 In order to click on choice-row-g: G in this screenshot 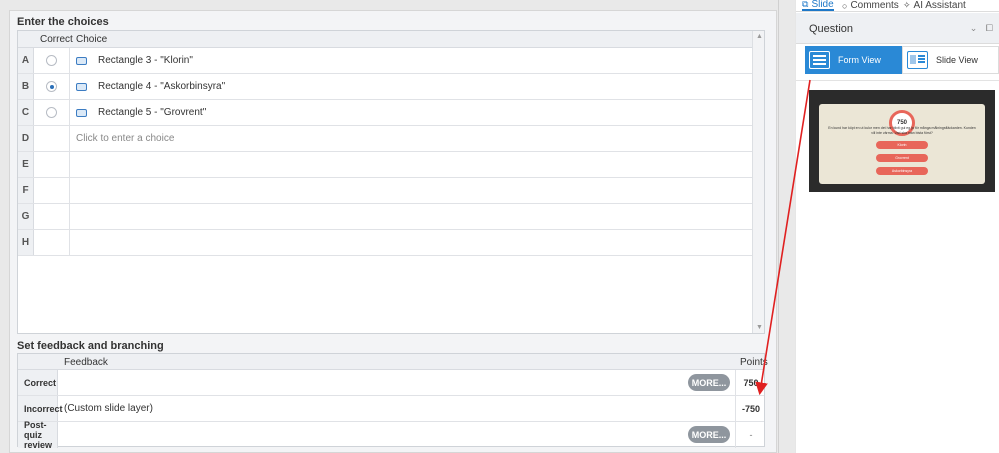, I will do `click(391, 217)`.